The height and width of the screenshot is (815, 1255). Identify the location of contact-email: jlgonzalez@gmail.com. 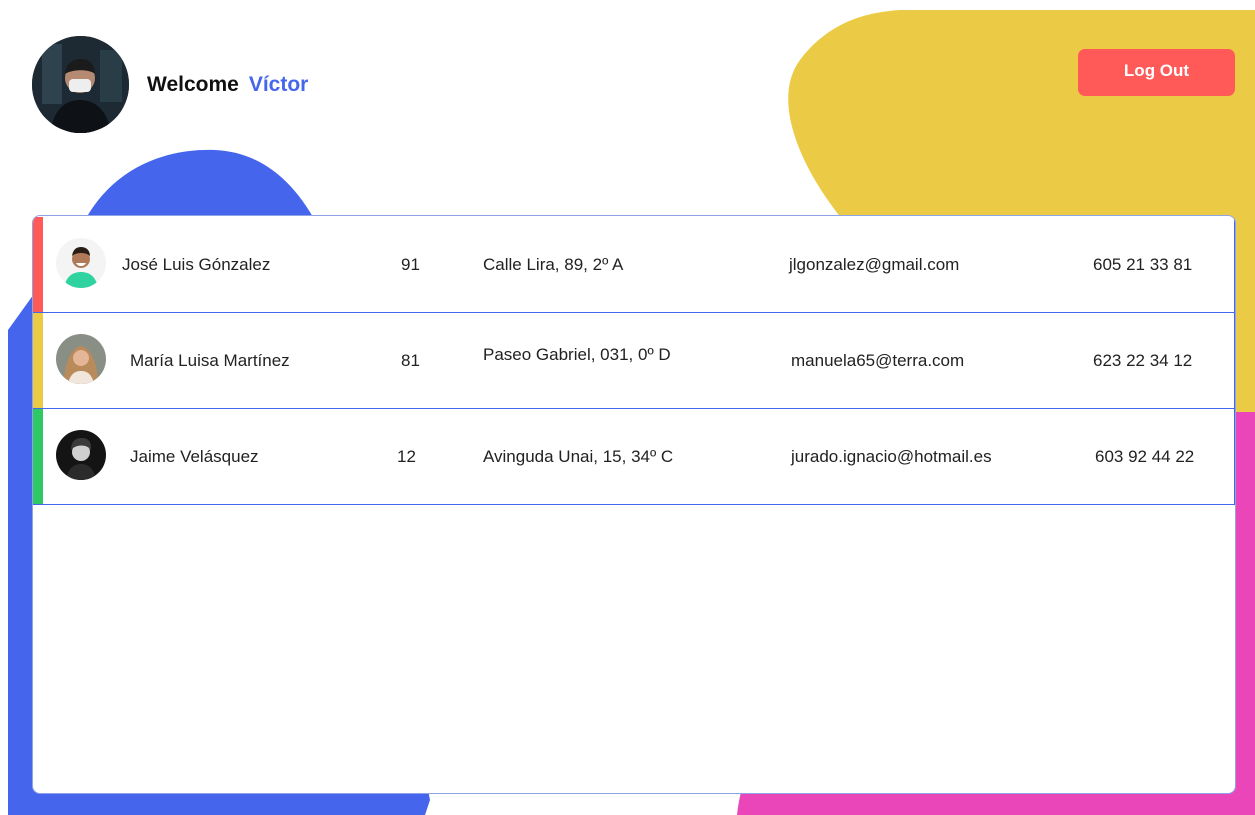
(874, 264).